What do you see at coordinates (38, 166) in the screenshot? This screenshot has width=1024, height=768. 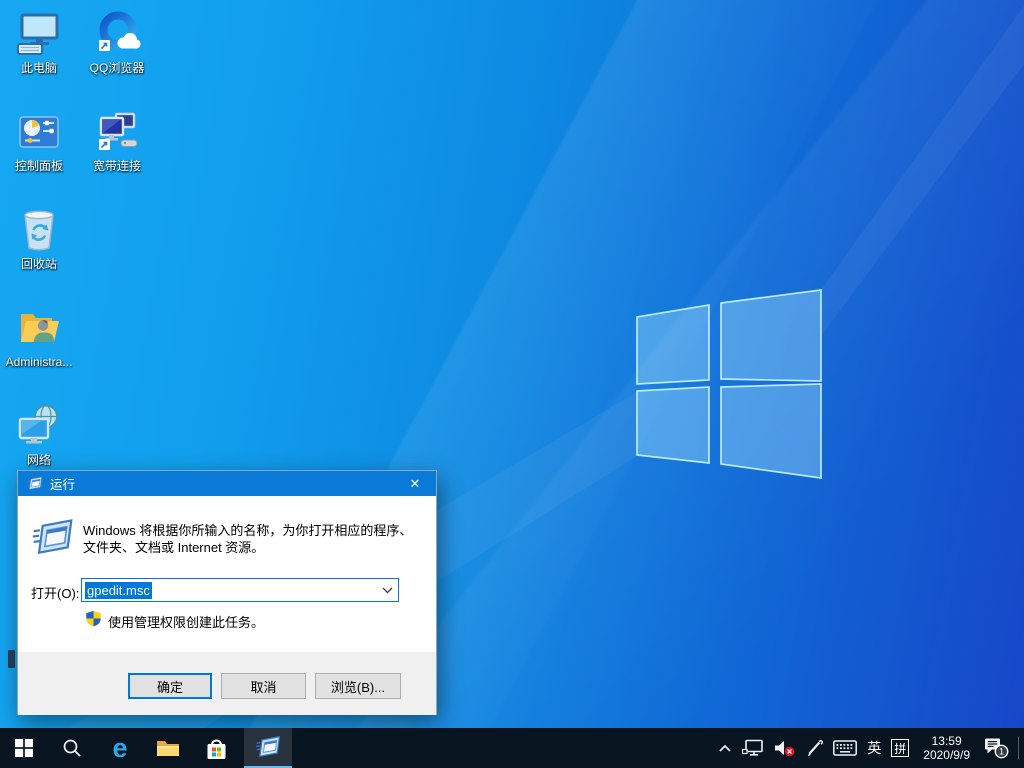 I see `desktop-icon-label: 控制面板` at bounding box center [38, 166].